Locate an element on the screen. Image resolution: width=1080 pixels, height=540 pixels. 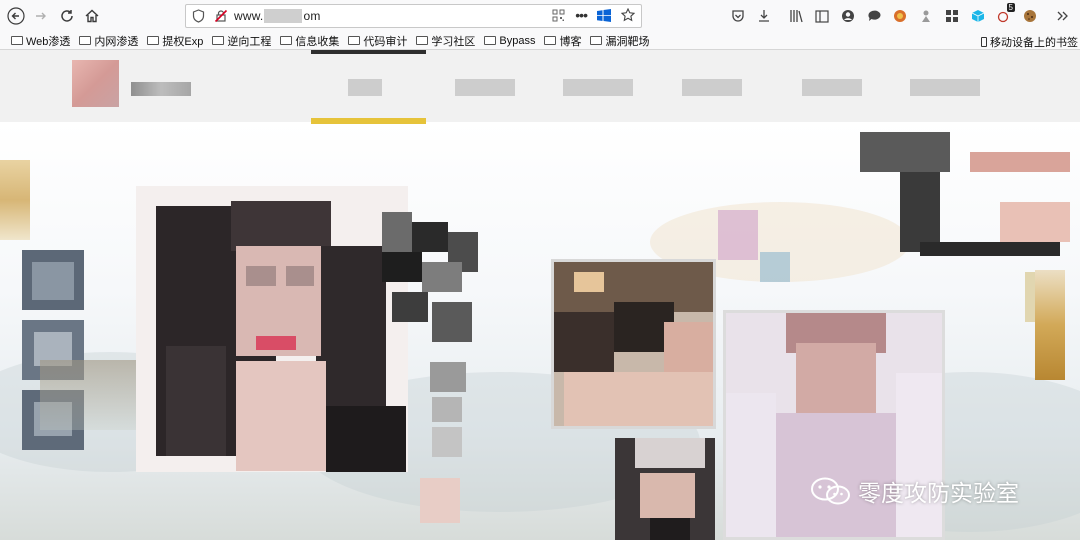
url-suffix: om is located at coordinates (312, 15).